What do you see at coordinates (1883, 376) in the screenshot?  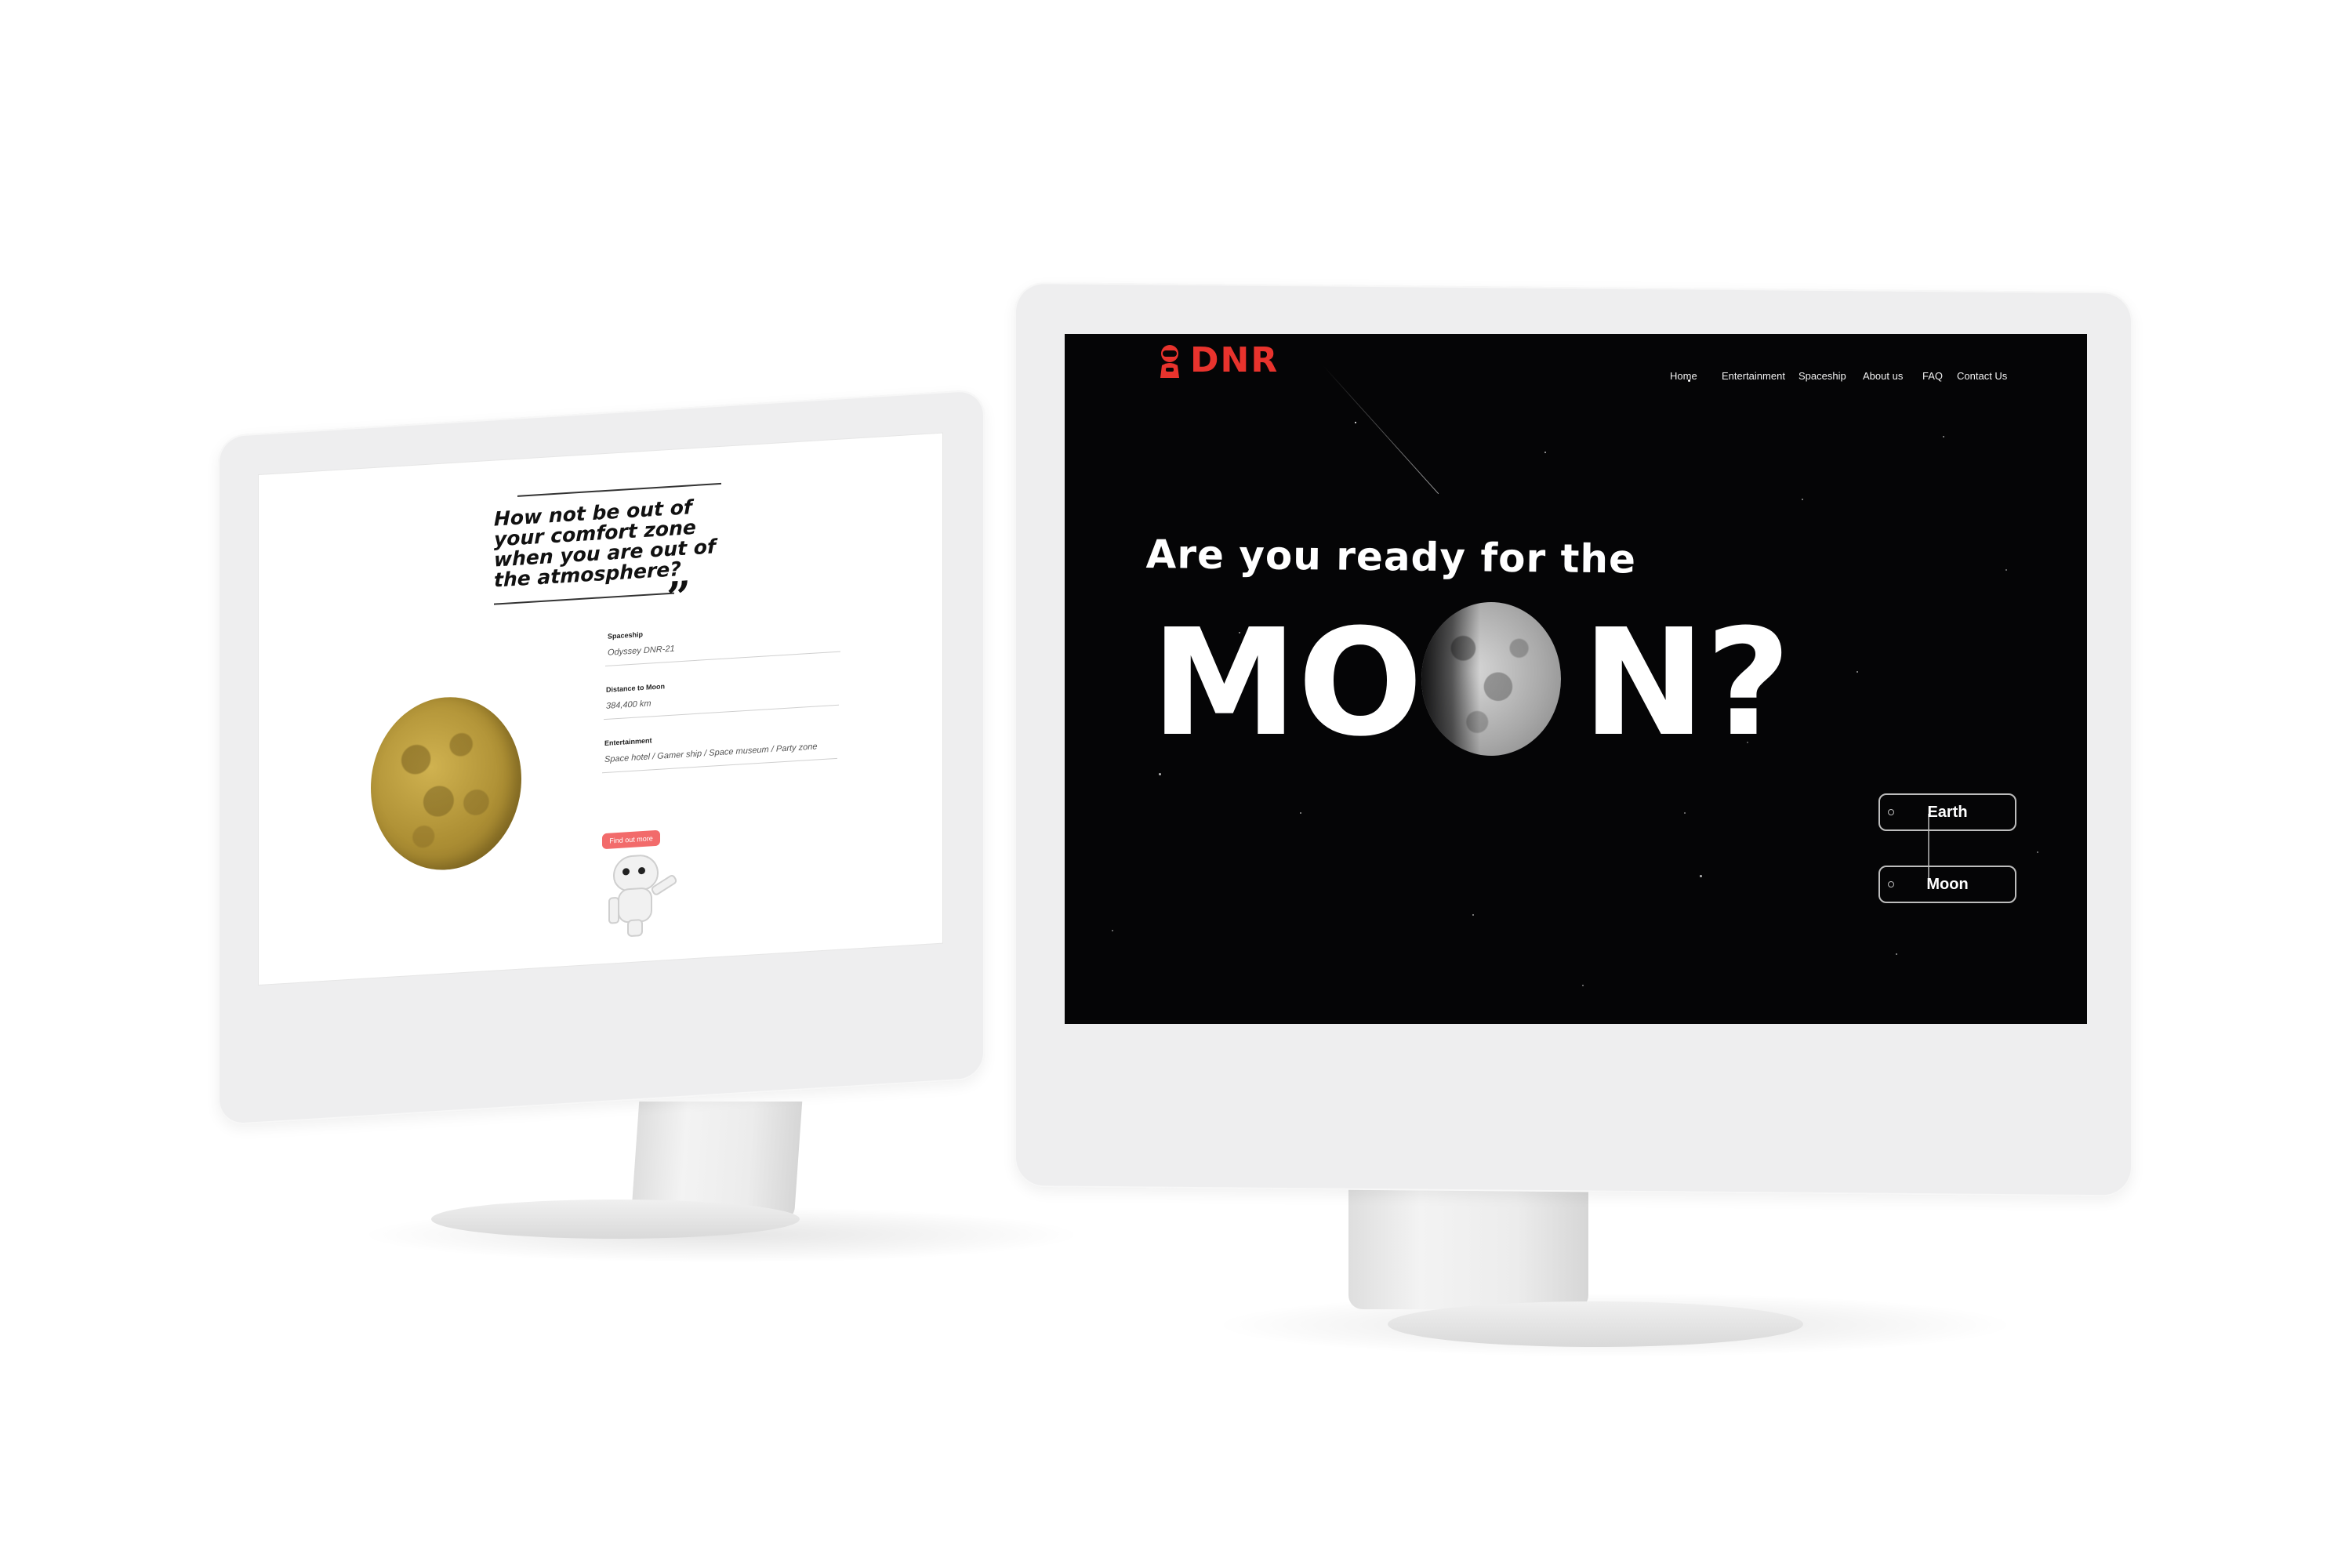 I see `nav-about-us: About us` at bounding box center [1883, 376].